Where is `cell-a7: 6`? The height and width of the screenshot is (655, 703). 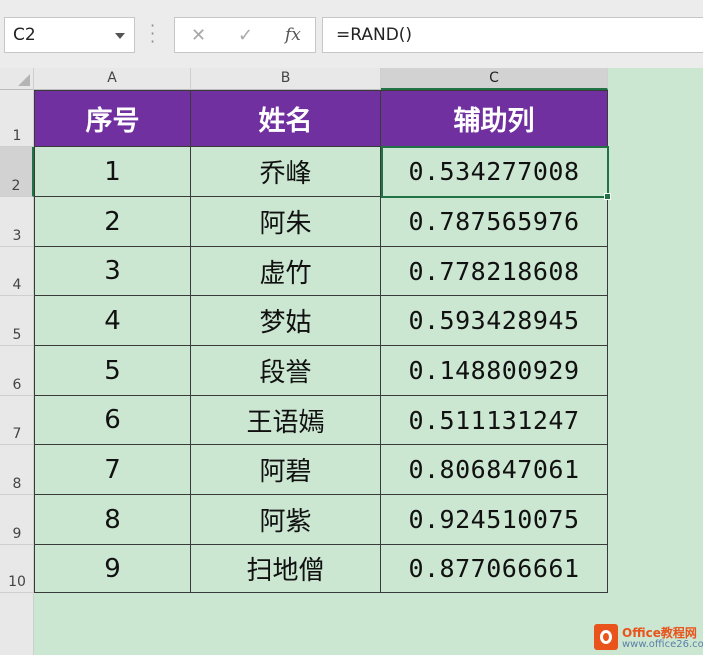
cell-a7: 6 is located at coordinates (113, 420).